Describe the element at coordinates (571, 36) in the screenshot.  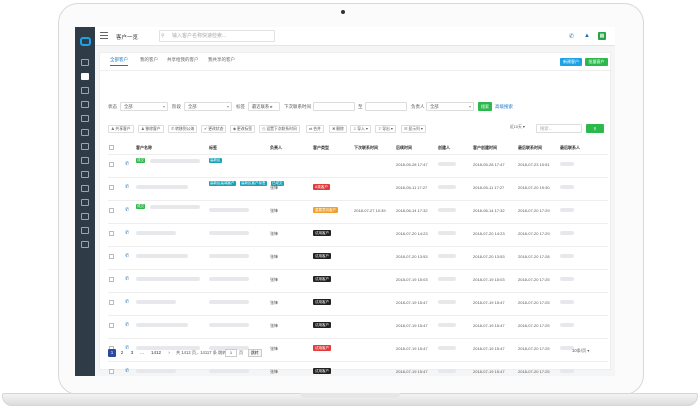
I see `phone-icon: ✆` at that location.